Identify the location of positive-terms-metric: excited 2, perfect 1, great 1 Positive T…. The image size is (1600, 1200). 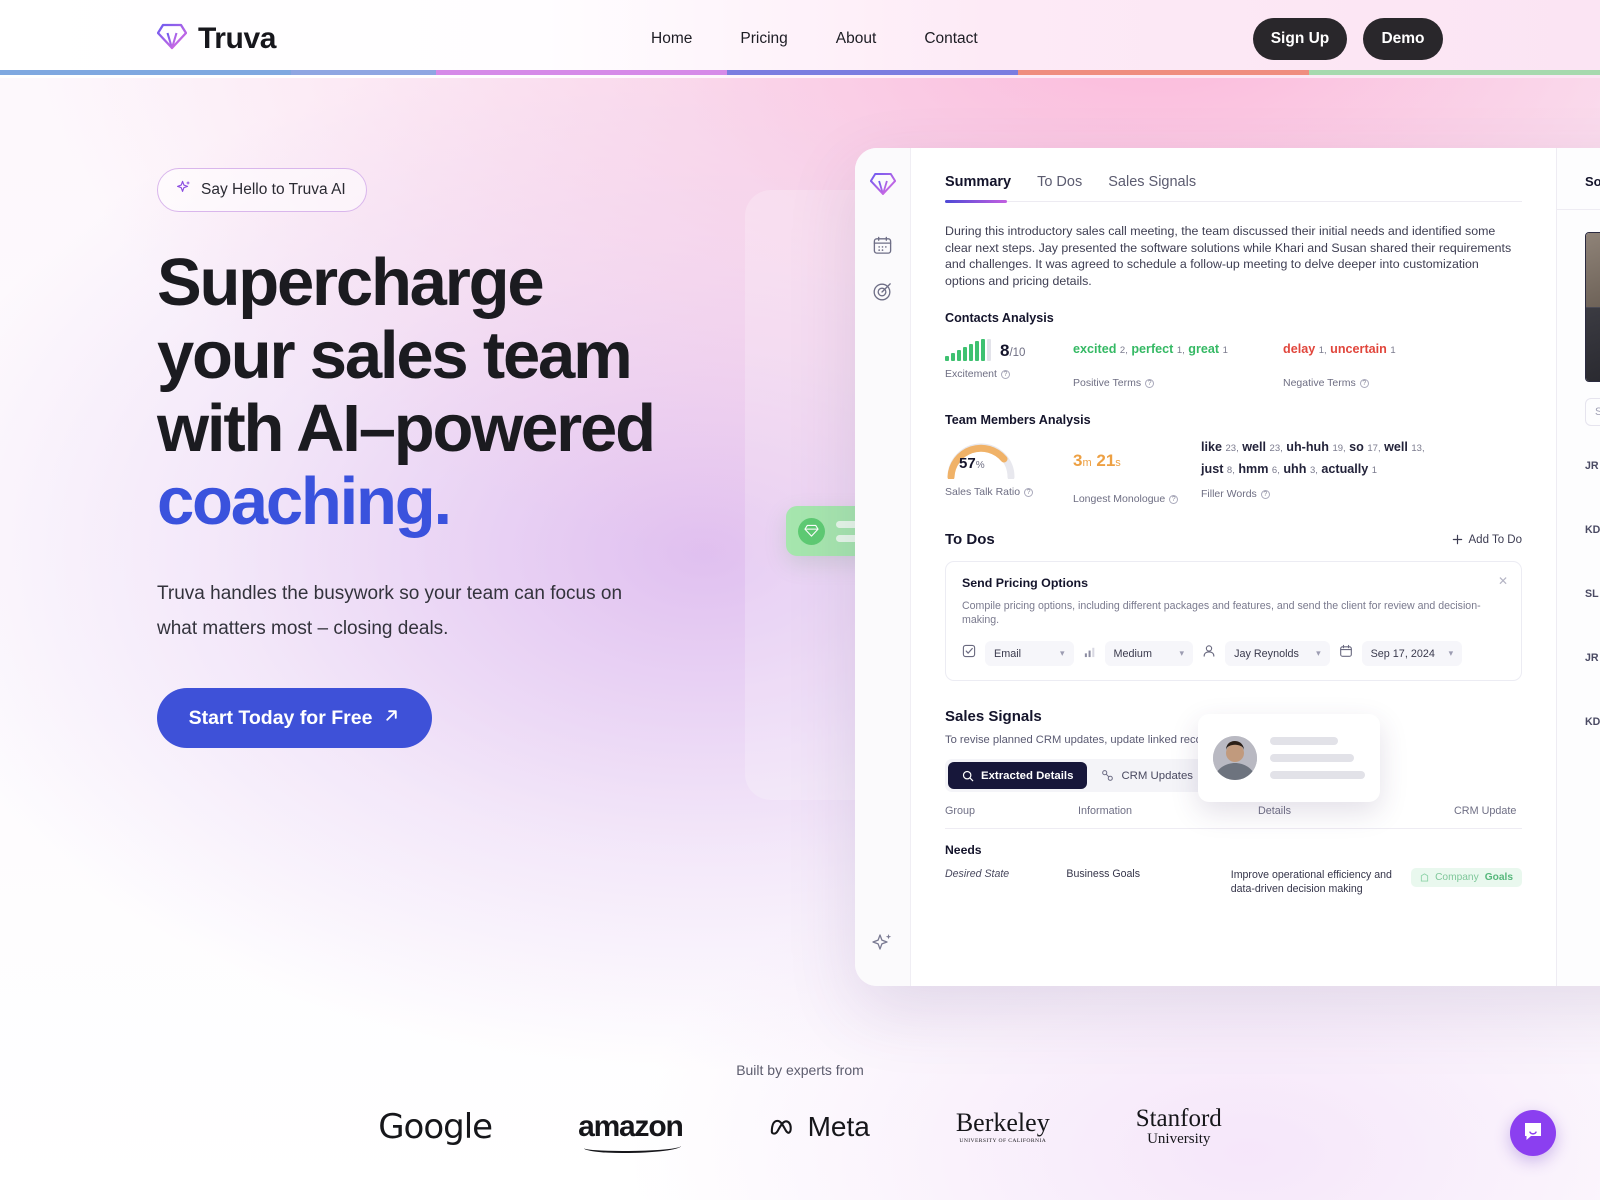
(1178, 364).